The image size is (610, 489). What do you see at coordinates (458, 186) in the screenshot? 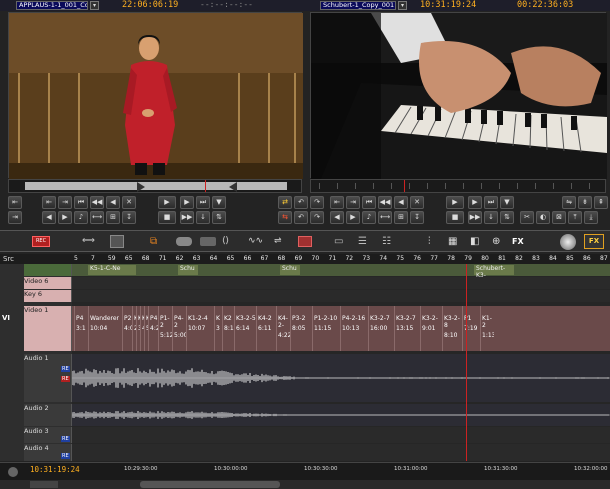
I see `record-position-bar` at bounding box center [458, 186].